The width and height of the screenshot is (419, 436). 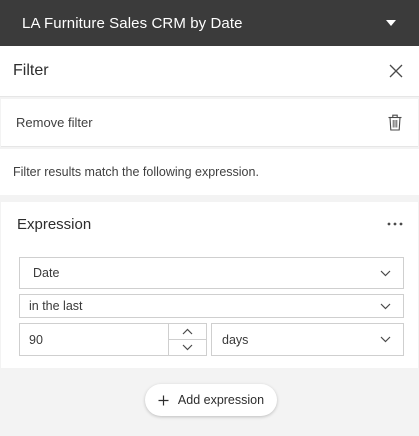 I want to click on plus-icon, so click(x=163, y=400).